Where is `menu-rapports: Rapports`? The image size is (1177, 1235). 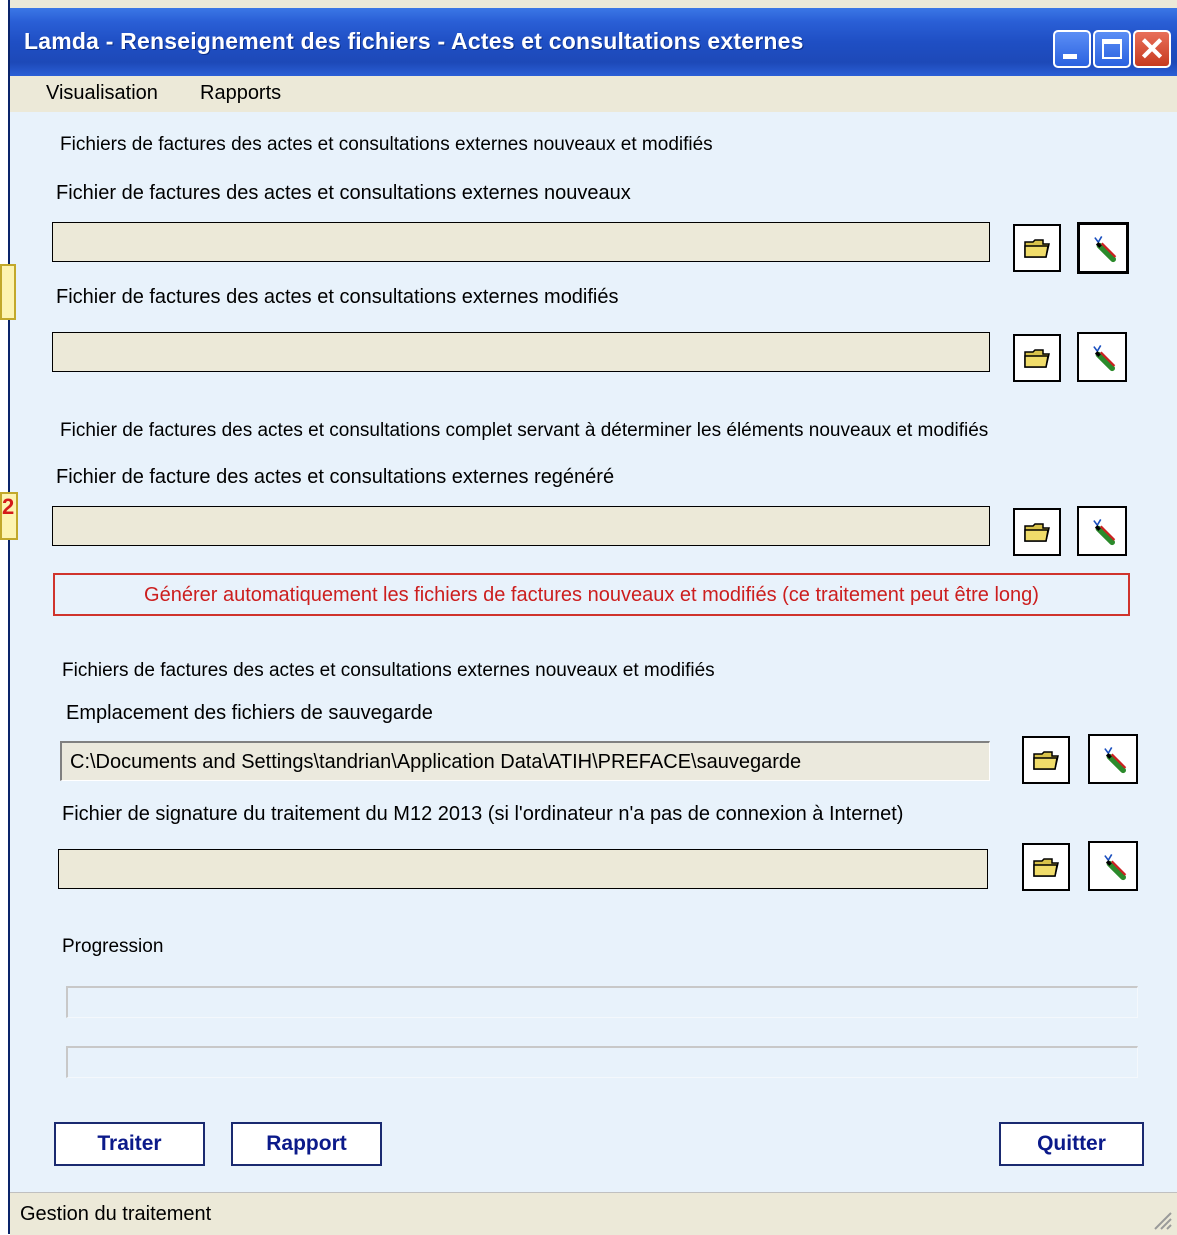
menu-rapports: Rapports is located at coordinates (240, 93).